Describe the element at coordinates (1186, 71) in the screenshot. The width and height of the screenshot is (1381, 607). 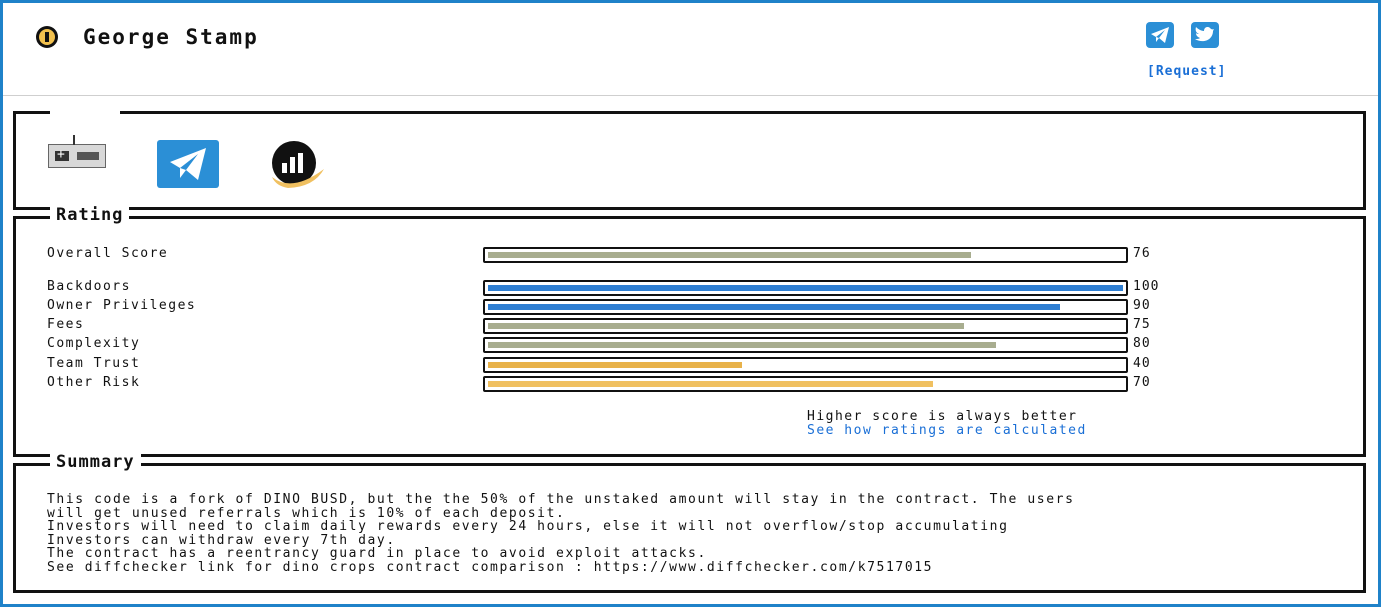
I see `request-link: [Request]` at that location.